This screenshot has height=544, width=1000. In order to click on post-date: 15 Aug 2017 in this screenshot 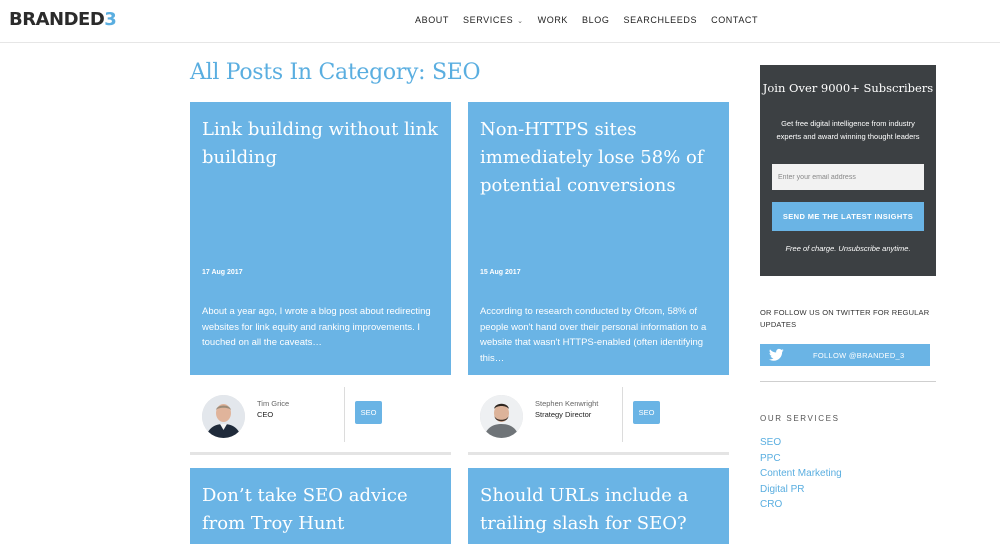, I will do `click(500, 272)`.